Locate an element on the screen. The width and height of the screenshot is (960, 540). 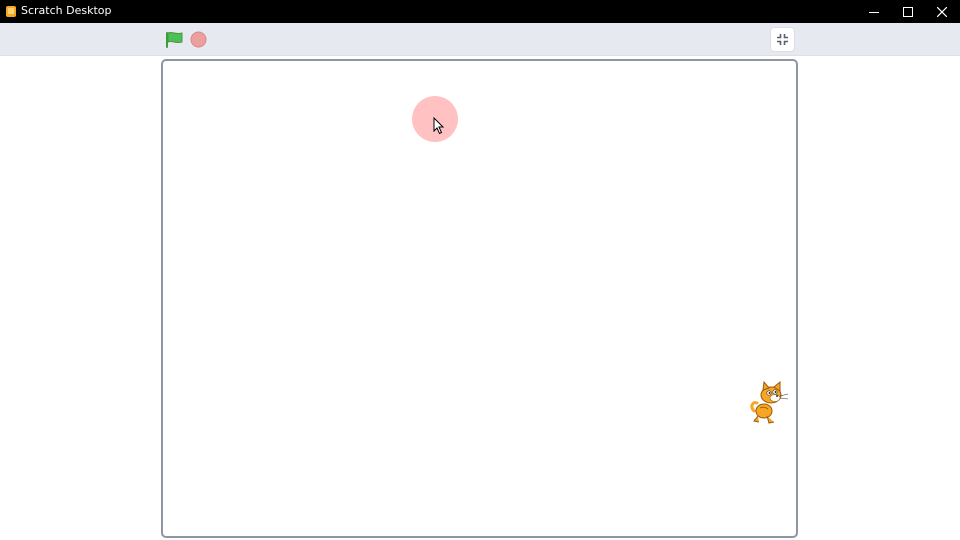
mouse-pointer-icon is located at coordinates (439, 126).